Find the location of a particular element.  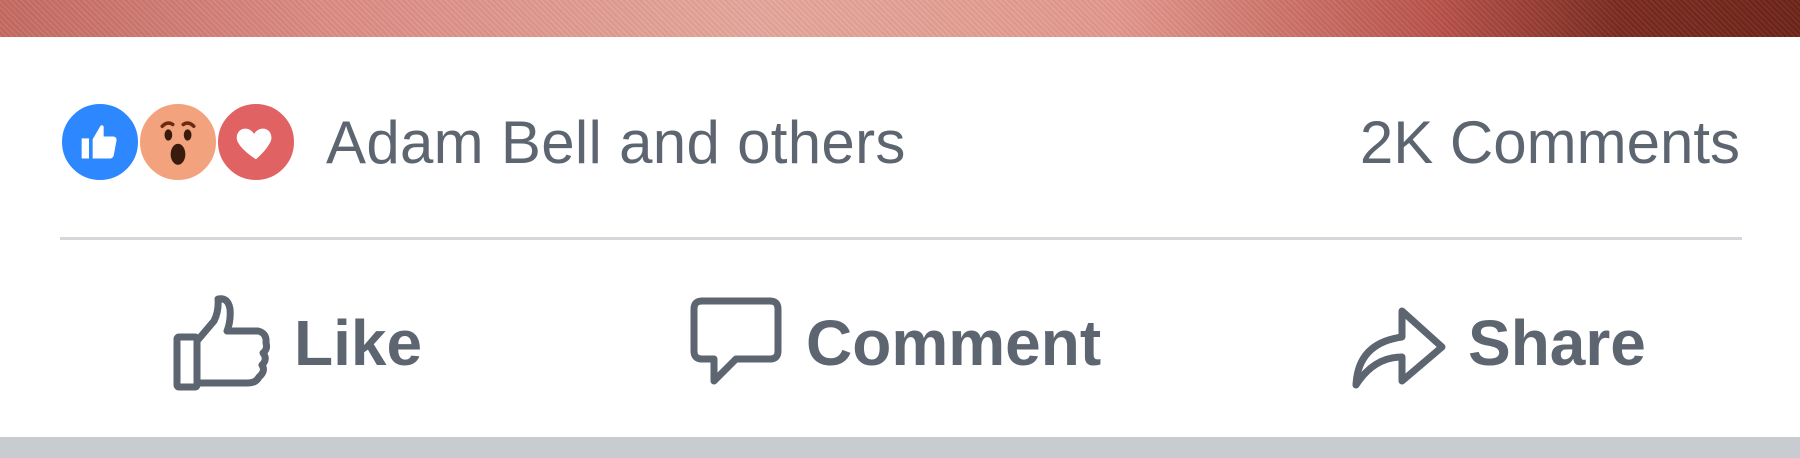

like-button: Like is located at coordinates (297, 343).